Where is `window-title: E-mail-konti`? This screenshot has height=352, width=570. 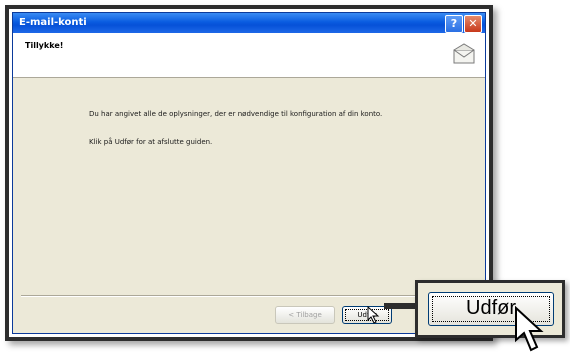 window-title: E-mail-konti is located at coordinates (53, 22).